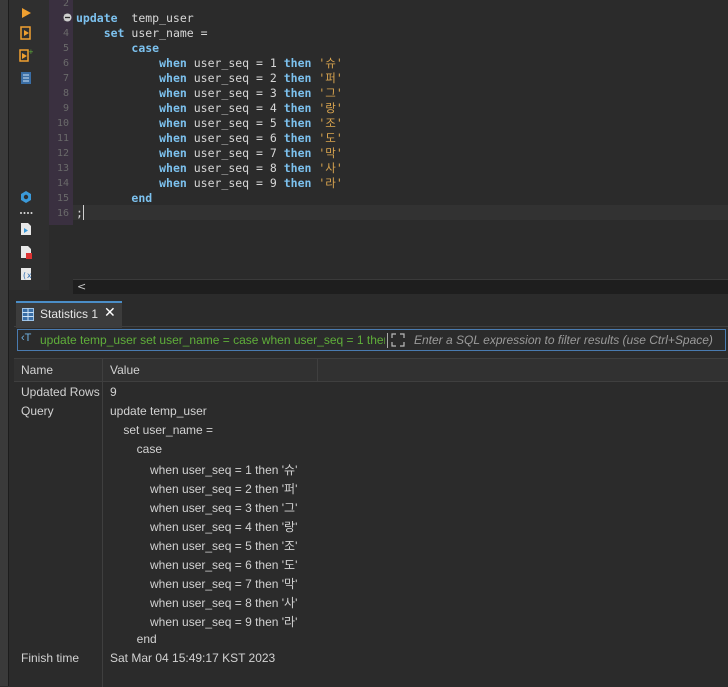 The image size is (728, 687). I want to click on filter-separator, so click(387, 340).